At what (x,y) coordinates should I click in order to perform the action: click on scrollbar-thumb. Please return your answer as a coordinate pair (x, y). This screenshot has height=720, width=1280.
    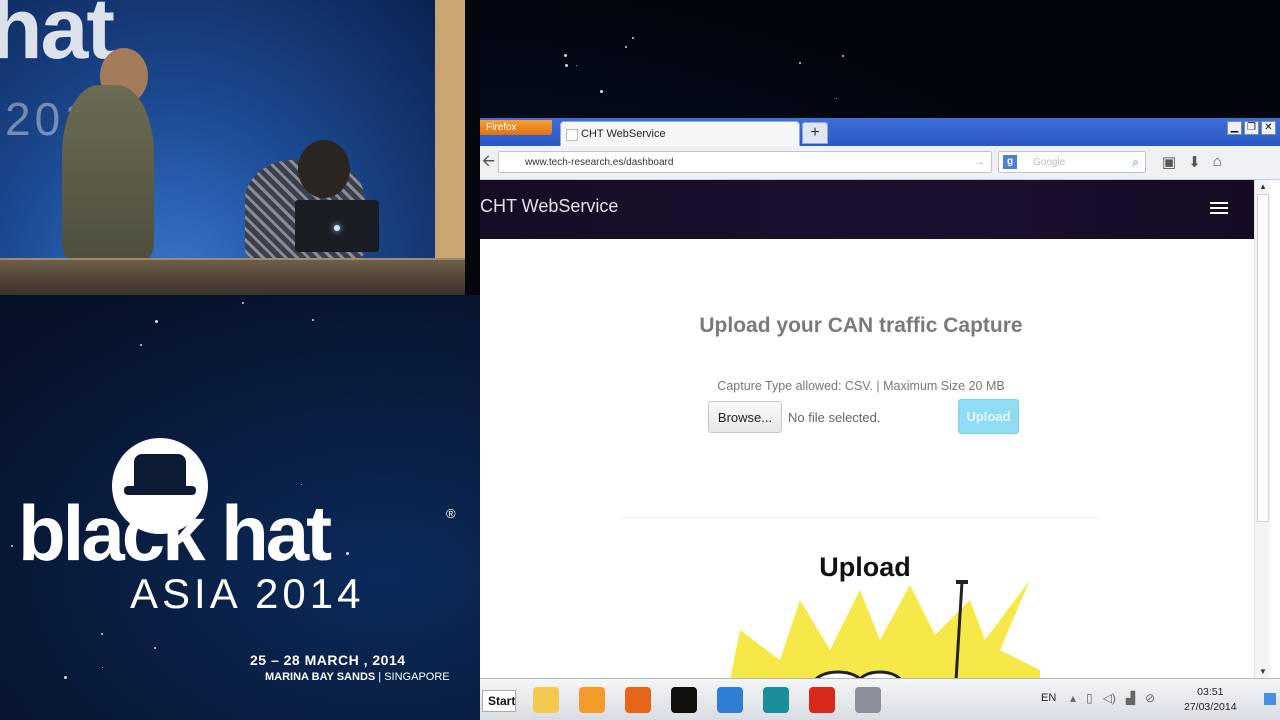
    Looking at the image, I should click on (1263, 358).